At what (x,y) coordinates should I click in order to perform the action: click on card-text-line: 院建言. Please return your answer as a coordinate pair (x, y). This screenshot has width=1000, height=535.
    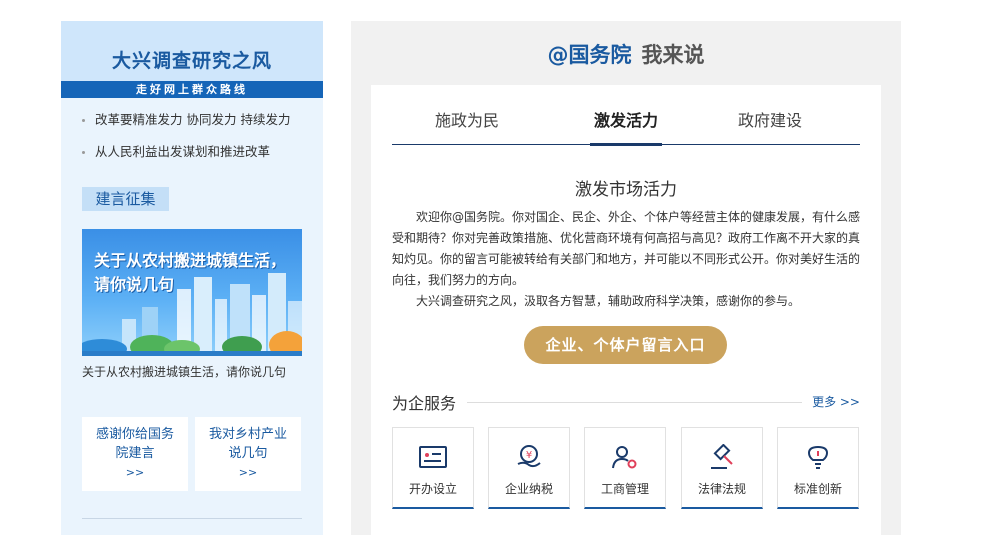
    Looking at the image, I should click on (135, 453).